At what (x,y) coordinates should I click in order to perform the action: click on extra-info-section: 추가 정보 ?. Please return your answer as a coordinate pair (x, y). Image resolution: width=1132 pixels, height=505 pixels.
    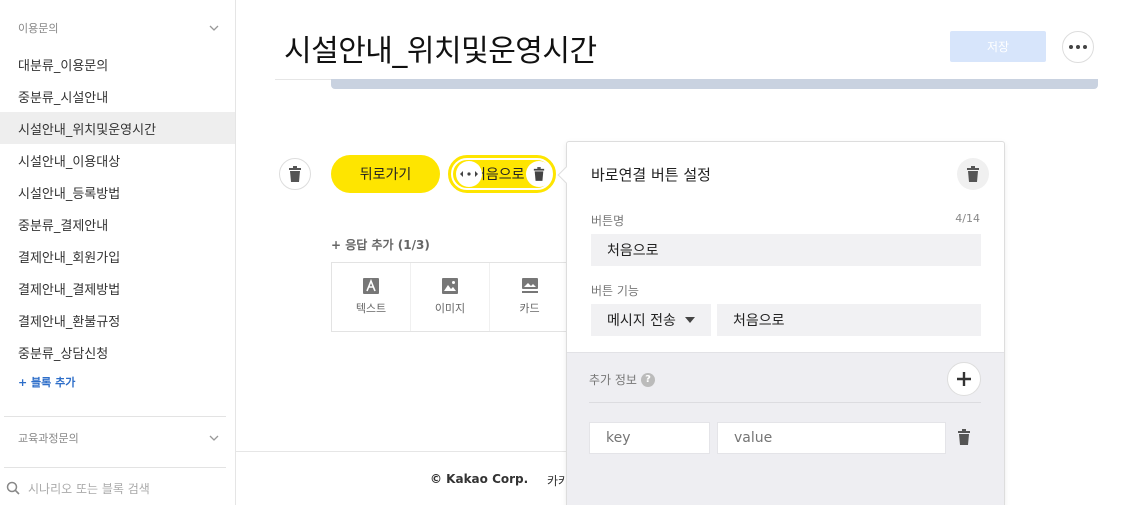
    Looking at the image, I should click on (785, 428).